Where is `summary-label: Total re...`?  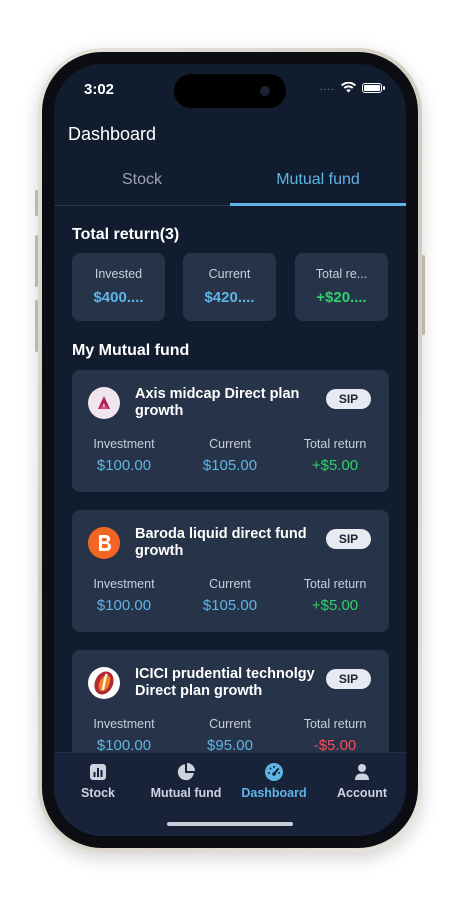 summary-label: Total re... is located at coordinates (341, 274).